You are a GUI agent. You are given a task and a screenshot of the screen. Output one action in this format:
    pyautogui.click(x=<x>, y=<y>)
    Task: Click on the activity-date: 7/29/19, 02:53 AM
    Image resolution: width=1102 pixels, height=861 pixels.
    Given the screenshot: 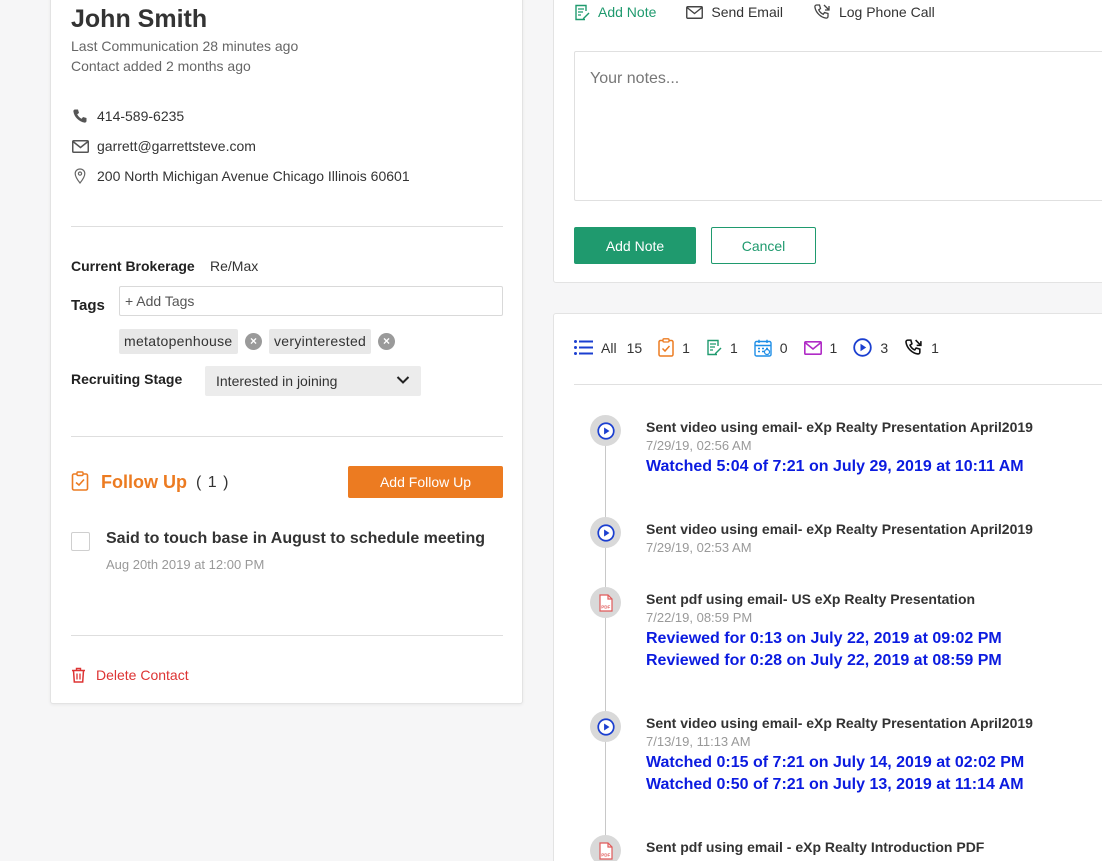 What is the action you would take?
    pyautogui.click(x=699, y=547)
    